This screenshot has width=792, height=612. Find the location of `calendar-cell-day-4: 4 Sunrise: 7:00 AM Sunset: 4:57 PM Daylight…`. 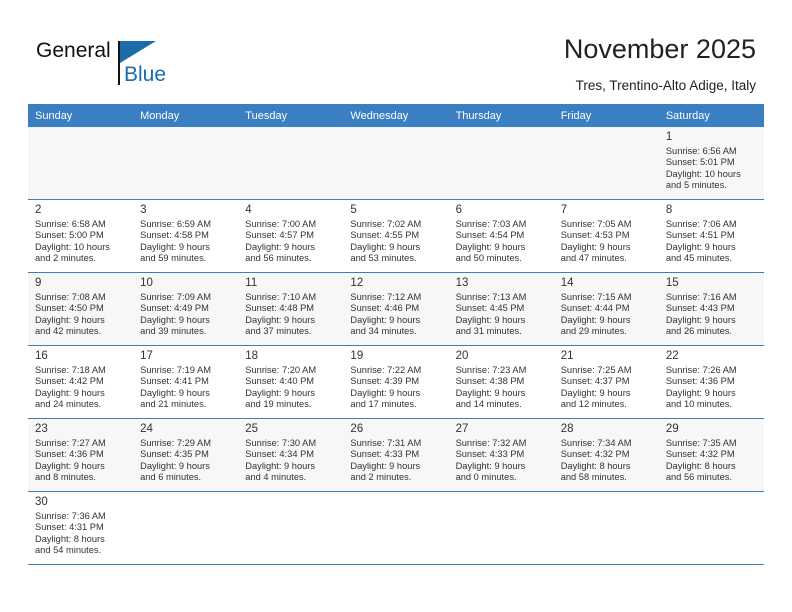

calendar-cell-day-4: 4 Sunrise: 7:00 AM Sunset: 4:57 PM Daylight… is located at coordinates (291, 236).